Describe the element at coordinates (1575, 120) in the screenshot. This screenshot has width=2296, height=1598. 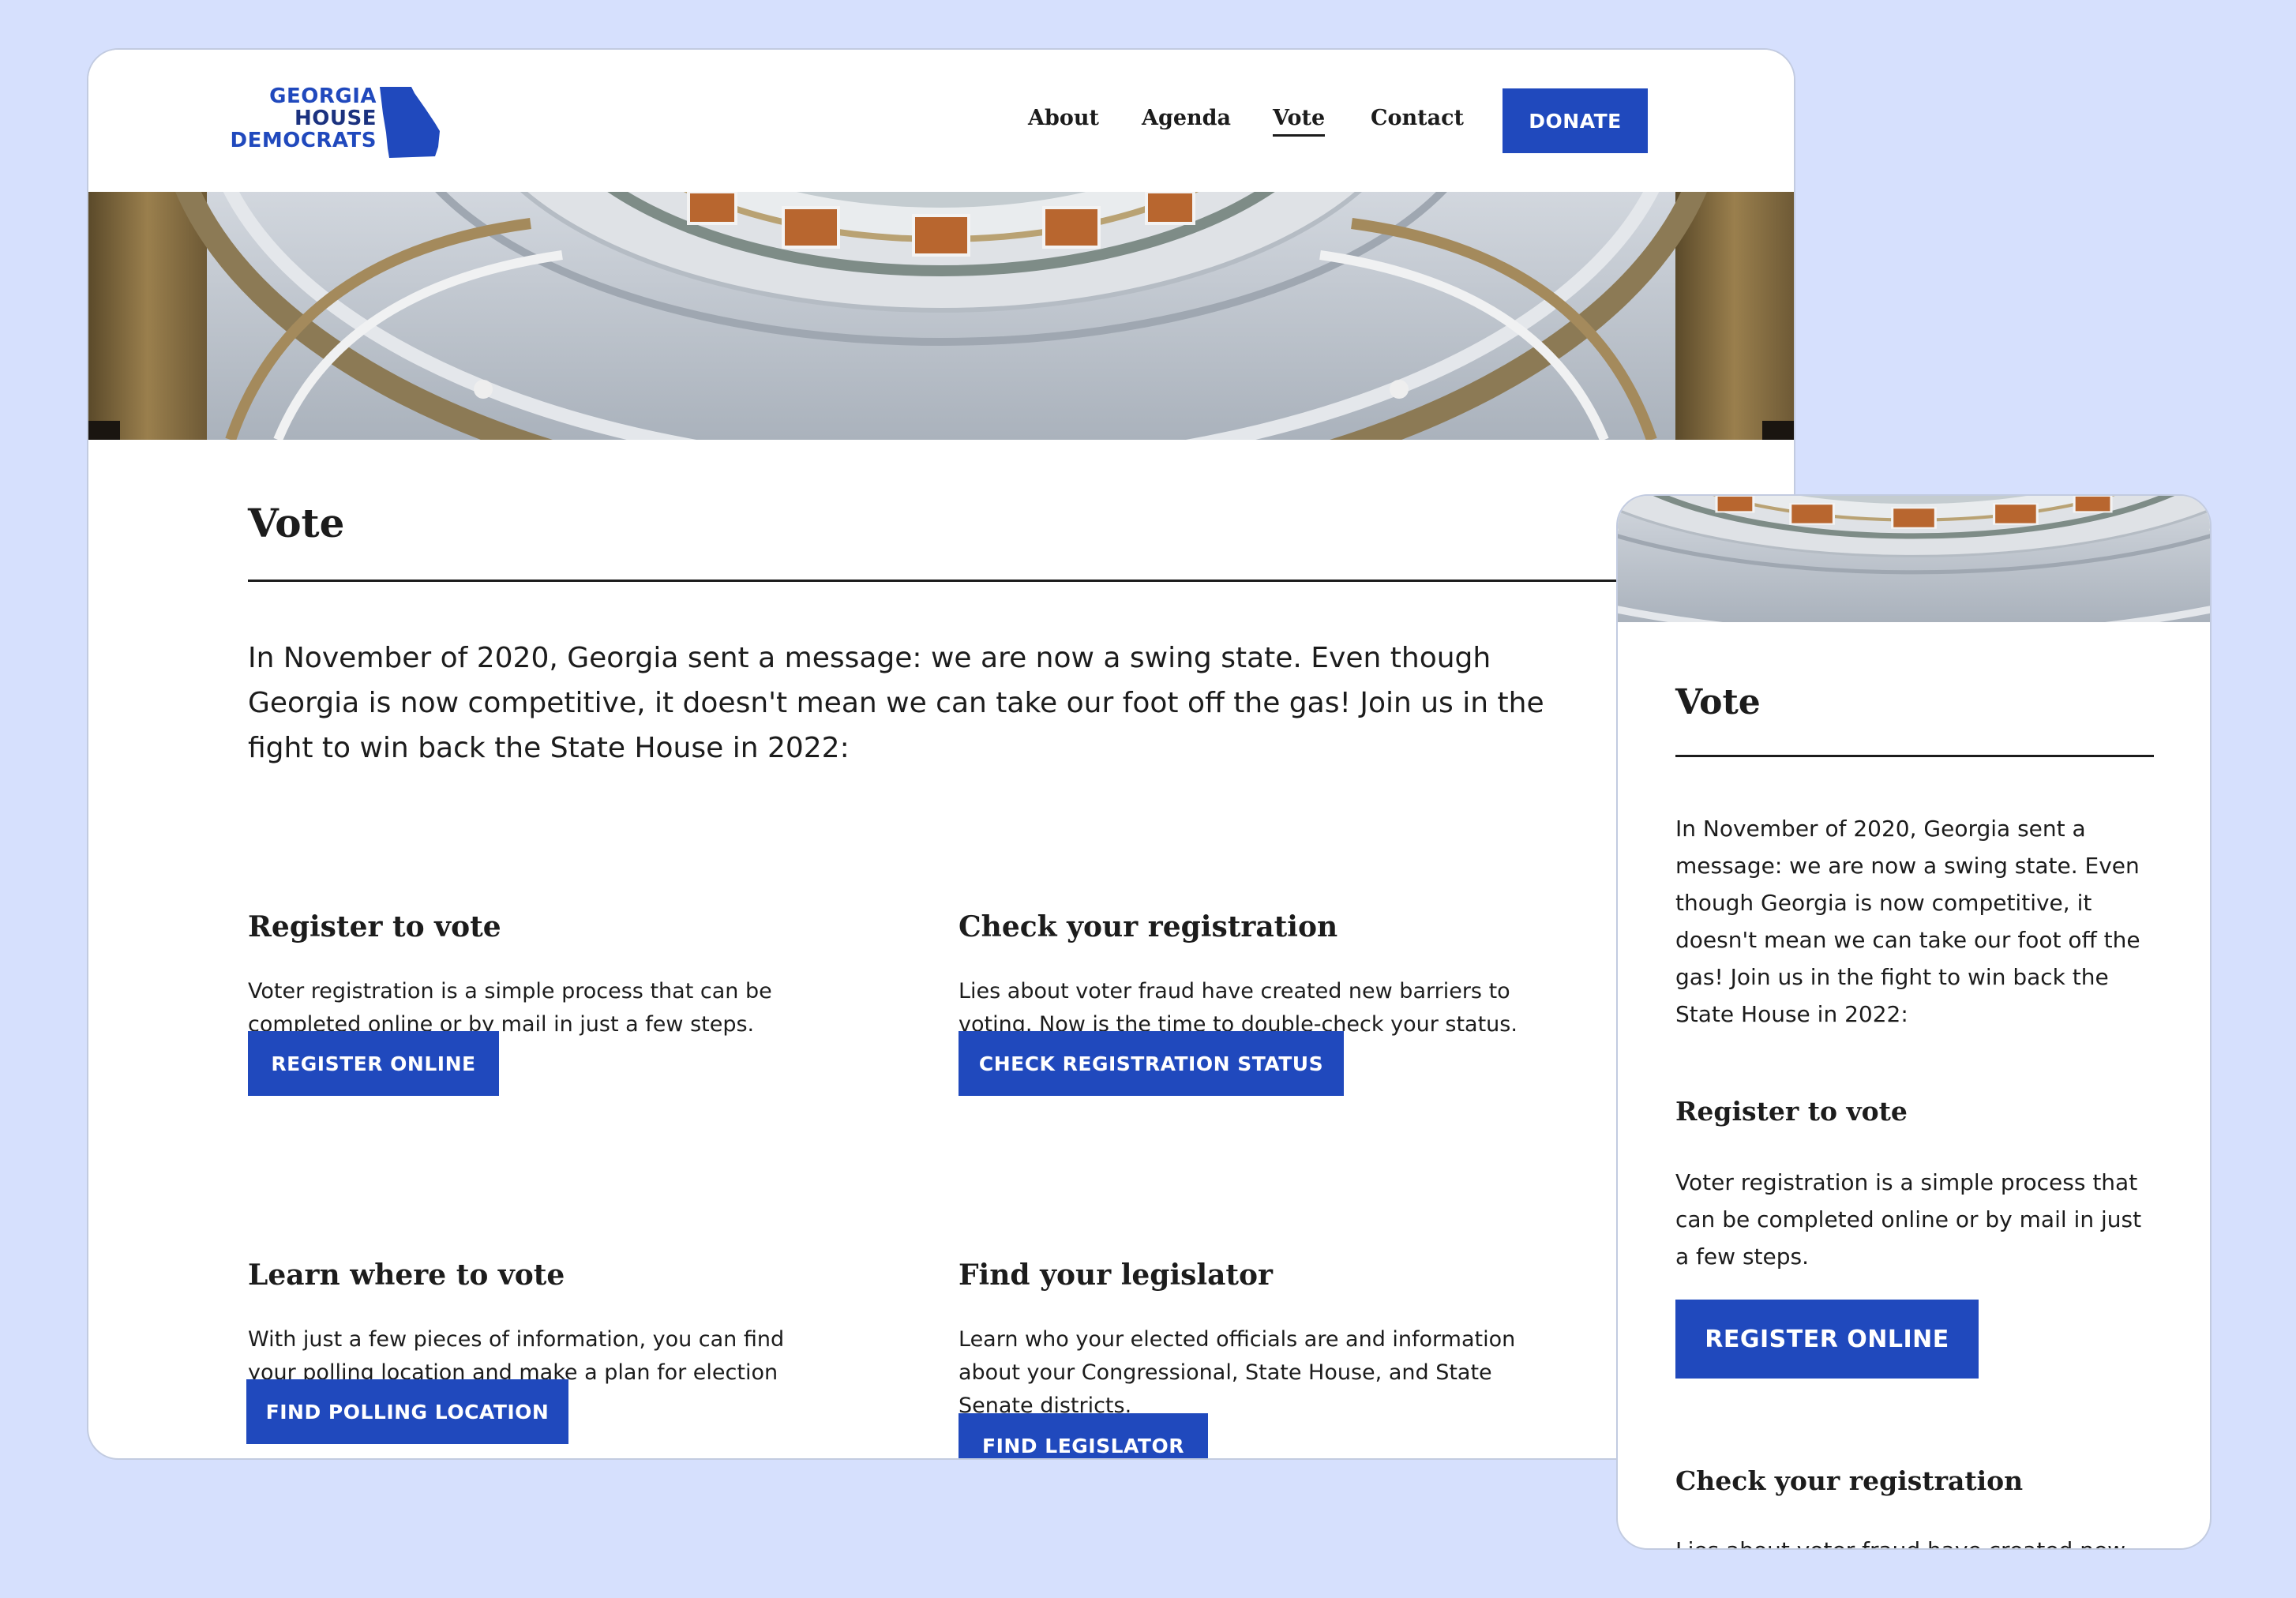
I see `donate-button: DONATE` at that location.